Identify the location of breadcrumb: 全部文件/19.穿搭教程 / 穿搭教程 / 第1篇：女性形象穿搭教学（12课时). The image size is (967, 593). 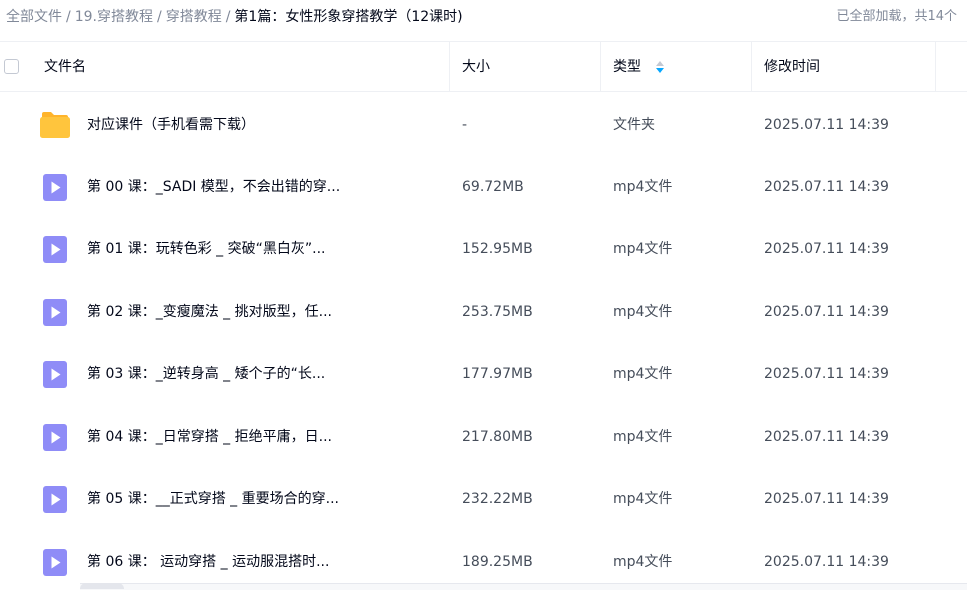
(234, 17).